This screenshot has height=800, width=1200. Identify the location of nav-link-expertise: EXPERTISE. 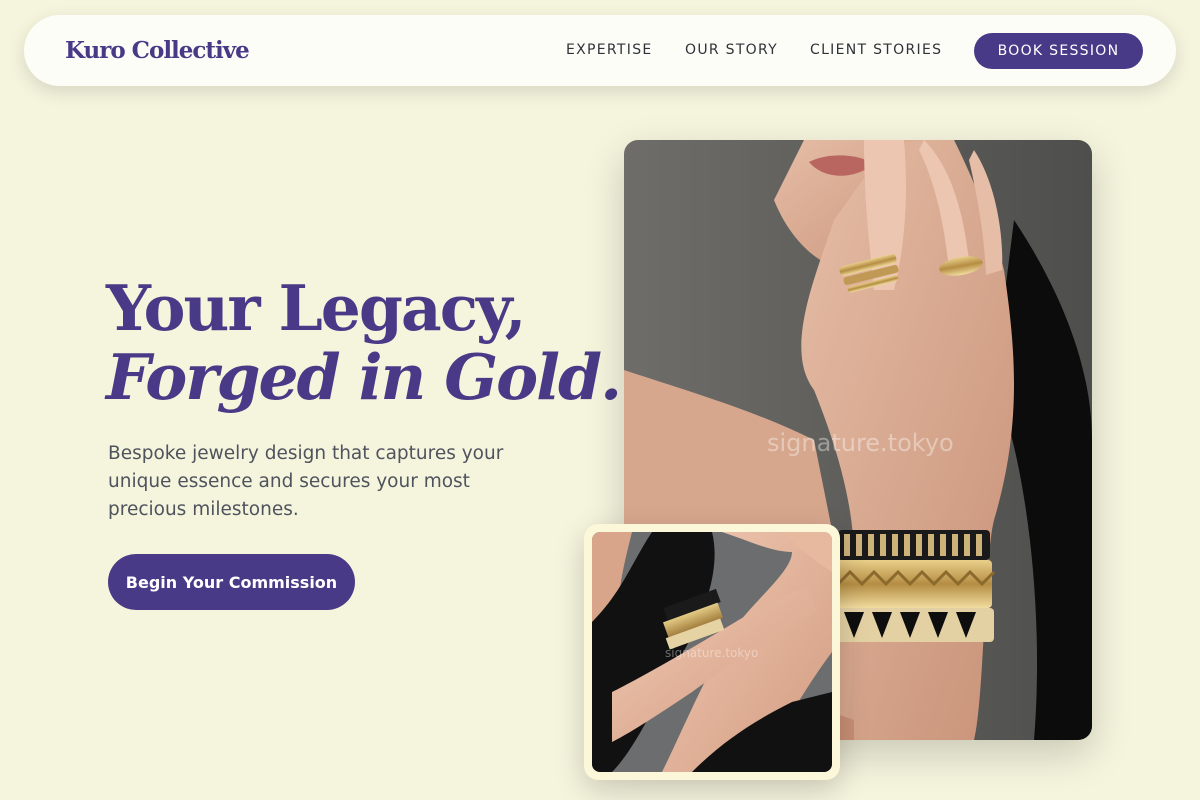
(609, 50).